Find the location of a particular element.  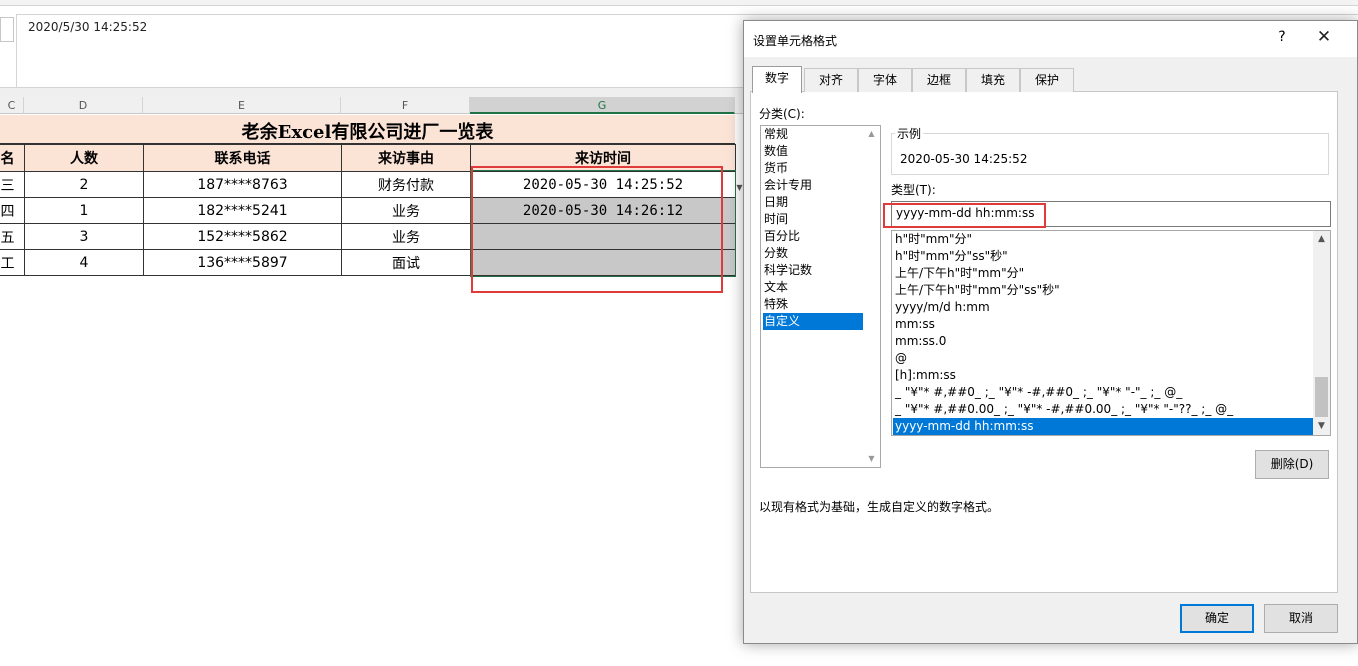

type-list-scrollbar: ▲ ▼ is located at coordinates (1321, 333).